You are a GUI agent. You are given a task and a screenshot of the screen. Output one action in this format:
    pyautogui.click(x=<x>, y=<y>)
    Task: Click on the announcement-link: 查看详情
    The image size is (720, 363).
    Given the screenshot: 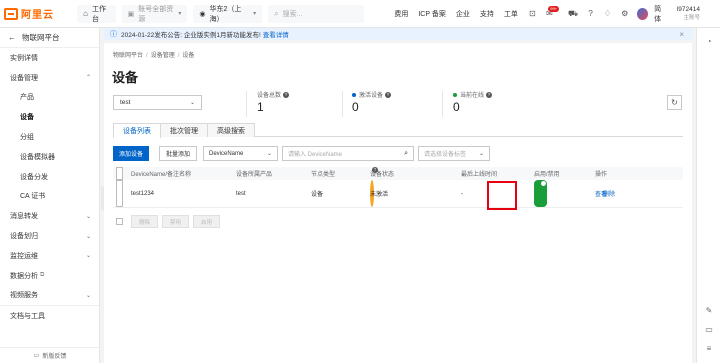 What is the action you would take?
    pyautogui.click(x=276, y=34)
    